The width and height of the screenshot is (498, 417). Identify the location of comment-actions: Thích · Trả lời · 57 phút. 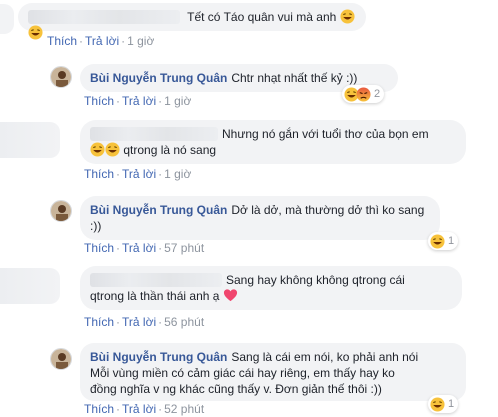
(144, 248).